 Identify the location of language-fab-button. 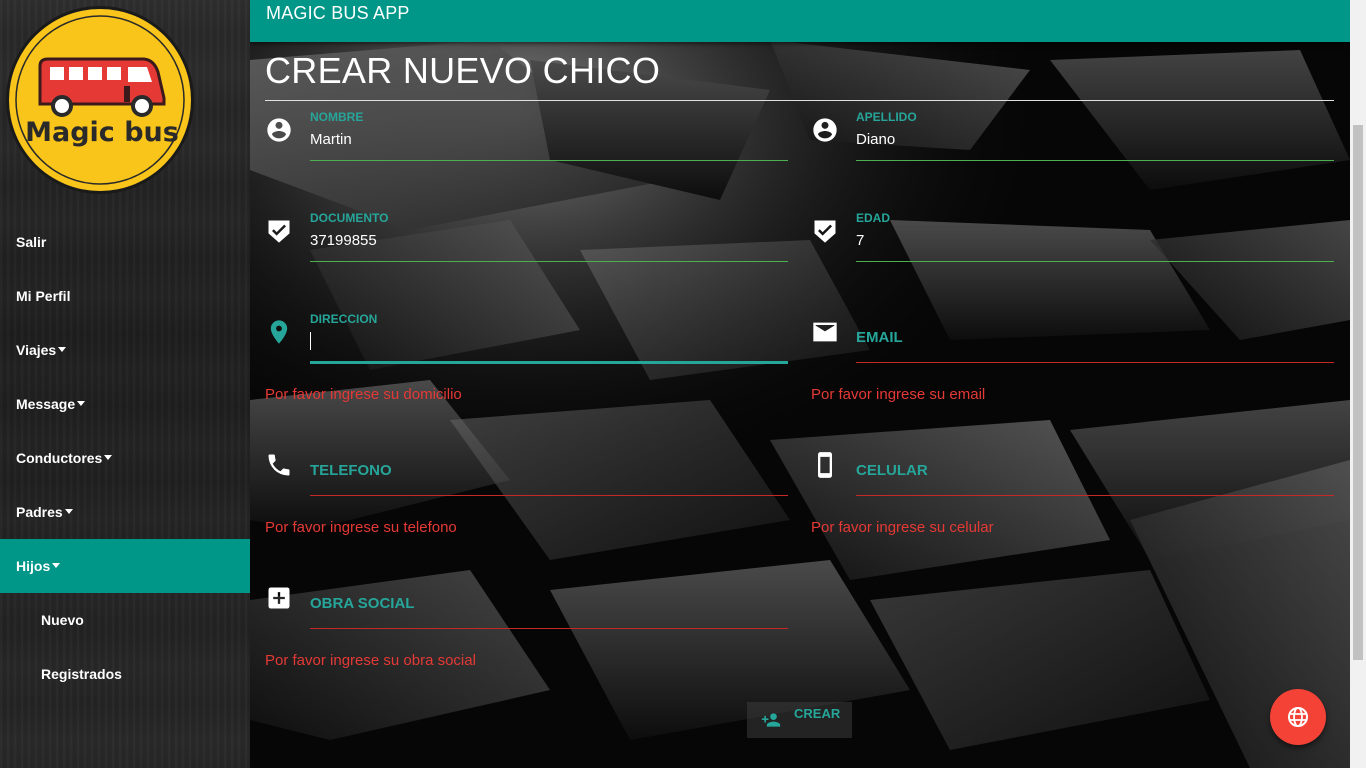
(1298, 717).